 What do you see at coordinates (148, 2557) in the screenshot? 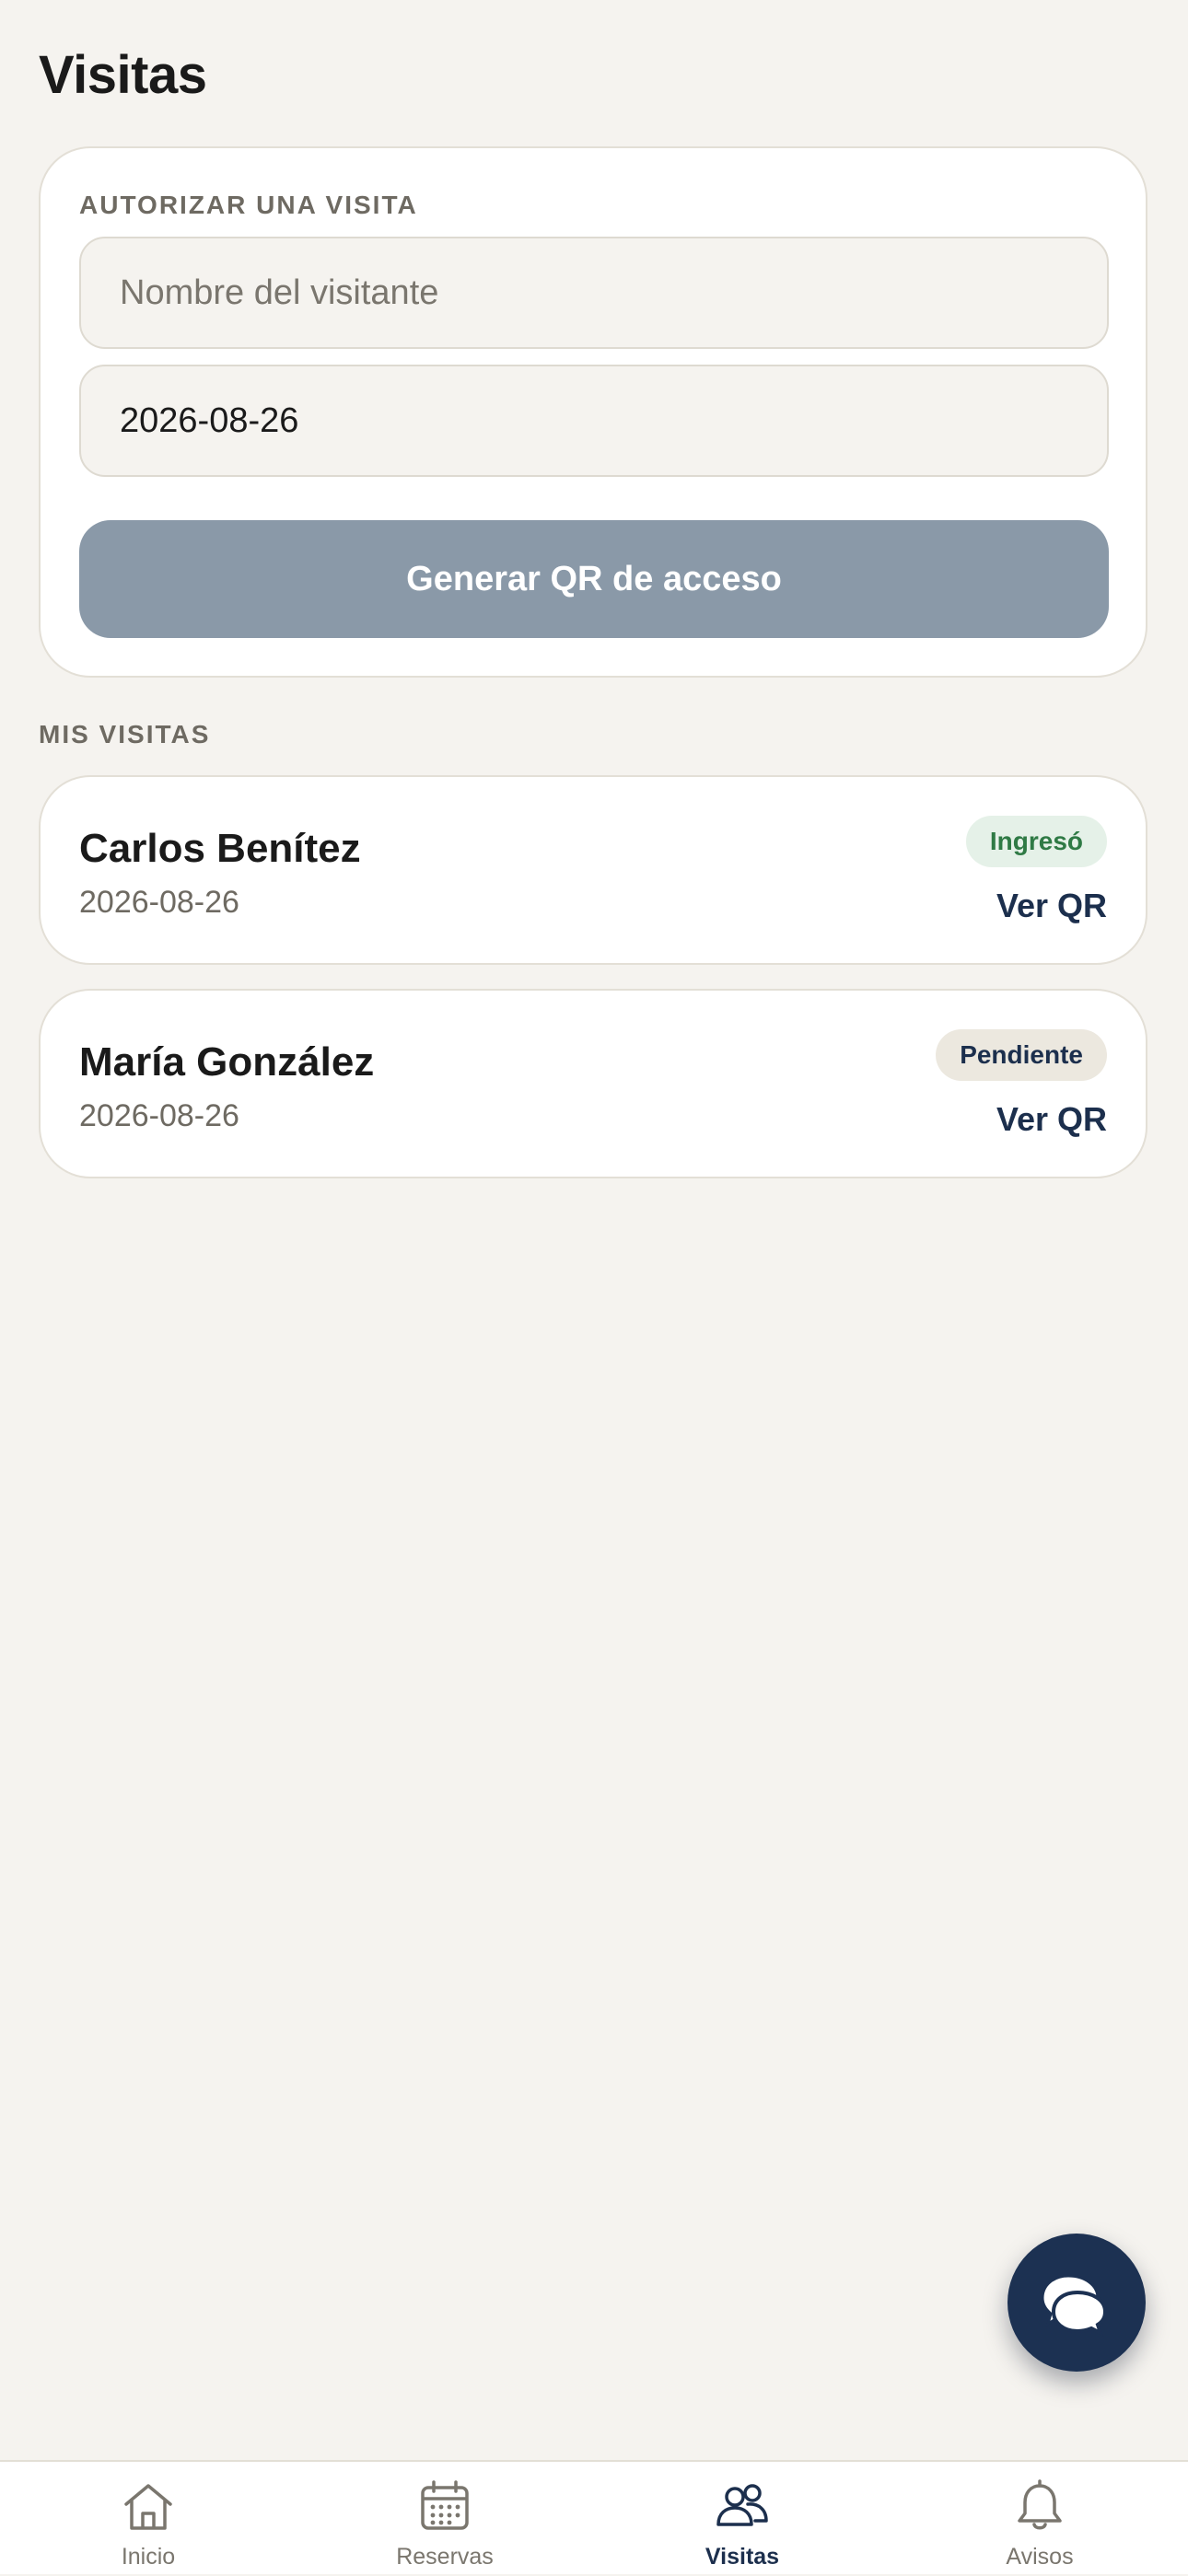
I see `tab-label: Inicio` at bounding box center [148, 2557].